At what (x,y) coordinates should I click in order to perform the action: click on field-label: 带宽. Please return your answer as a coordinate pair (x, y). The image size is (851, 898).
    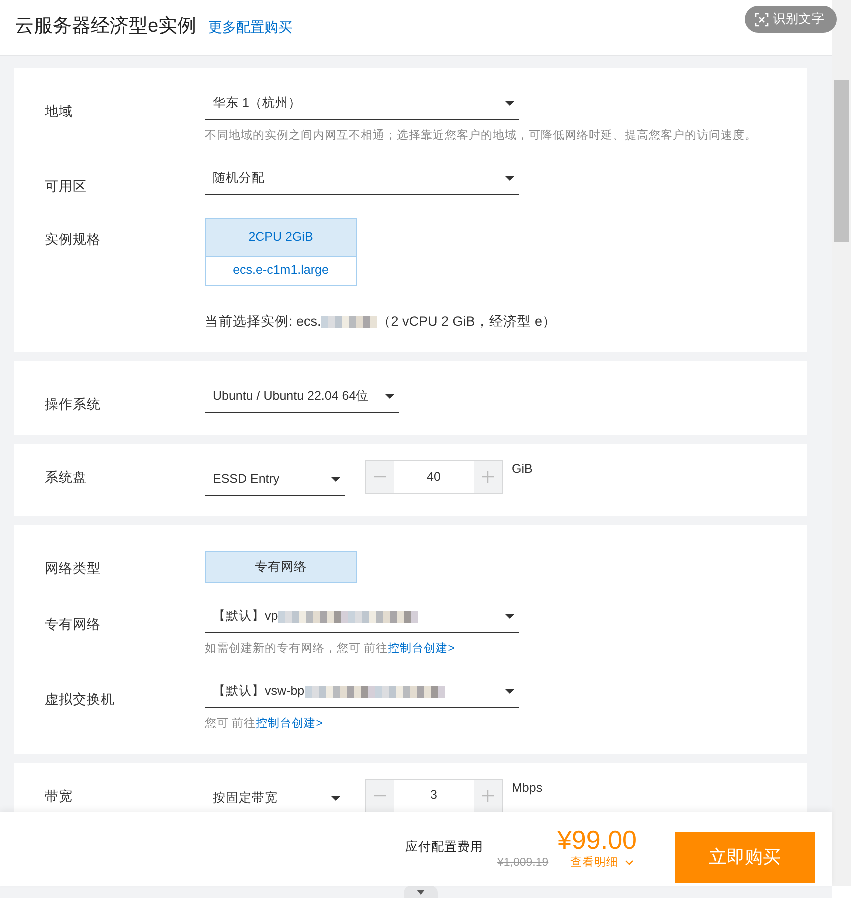
    Looking at the image, I should click on (59, 797).